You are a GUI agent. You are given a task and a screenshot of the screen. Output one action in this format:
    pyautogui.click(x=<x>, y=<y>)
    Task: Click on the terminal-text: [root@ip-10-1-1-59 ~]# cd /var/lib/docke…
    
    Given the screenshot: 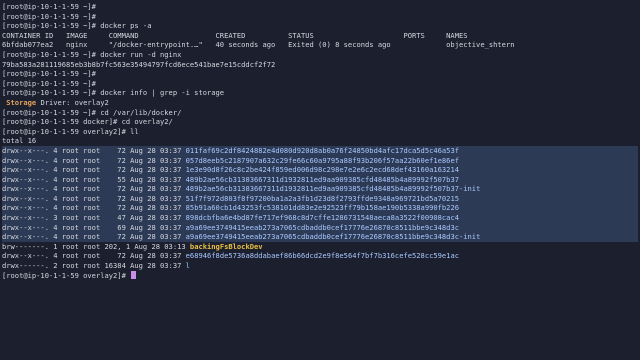 What is the action you would take?
    pyautogui.click(x=92, y=112)
    